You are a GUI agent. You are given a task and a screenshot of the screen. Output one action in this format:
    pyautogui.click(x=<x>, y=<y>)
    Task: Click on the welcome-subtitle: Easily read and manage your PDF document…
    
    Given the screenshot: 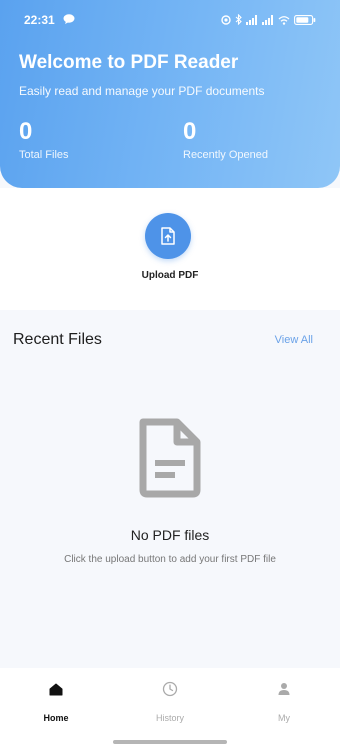 What is the action you would take?
    pyautogui.click(x=142, y=91)
    